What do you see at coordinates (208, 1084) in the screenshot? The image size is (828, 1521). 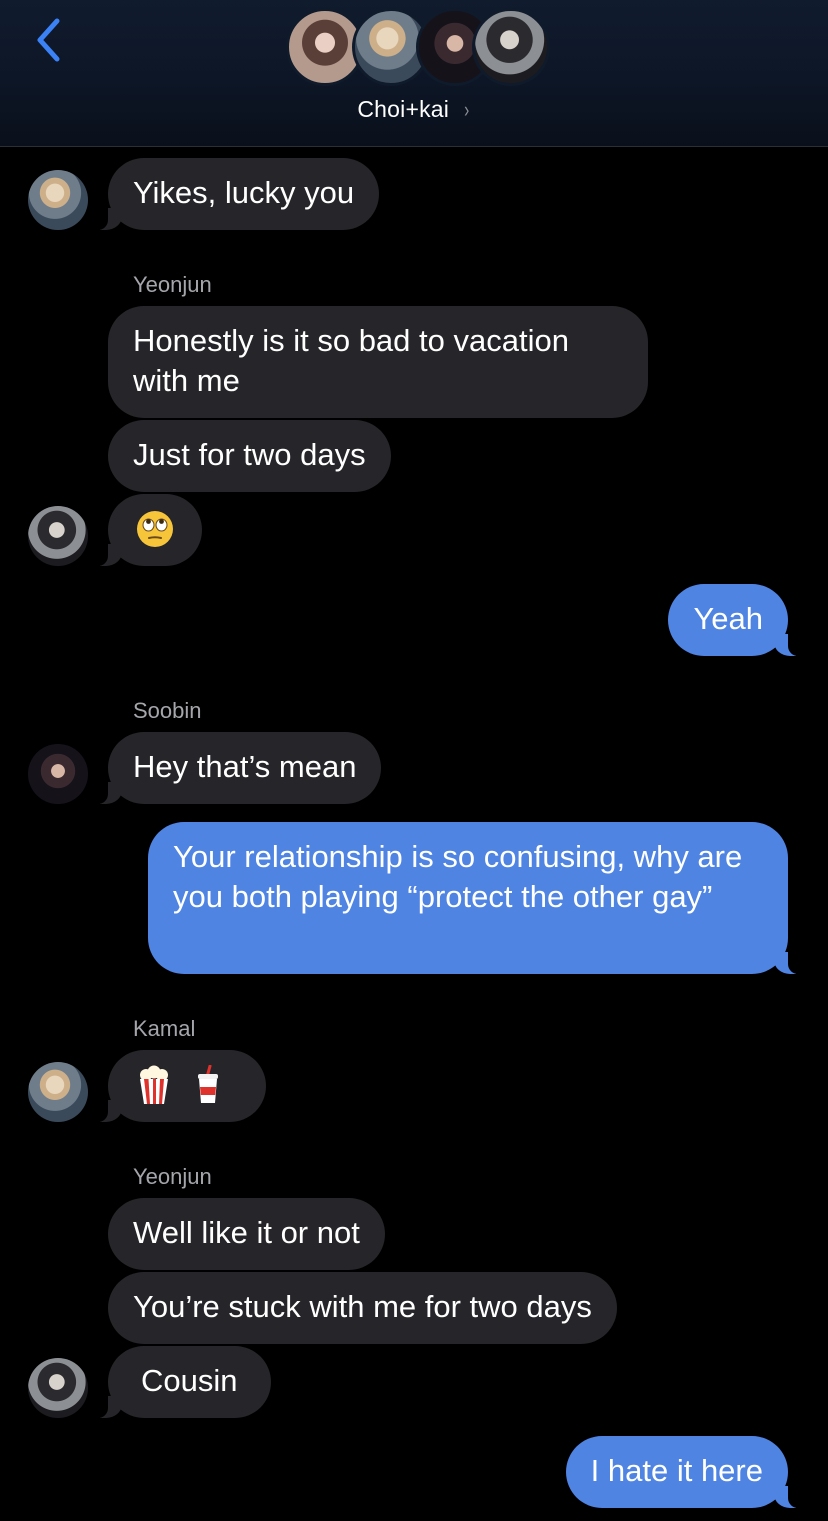 I see `cup-with-straw-emoji-icon` at bounding box center [208, 1084].